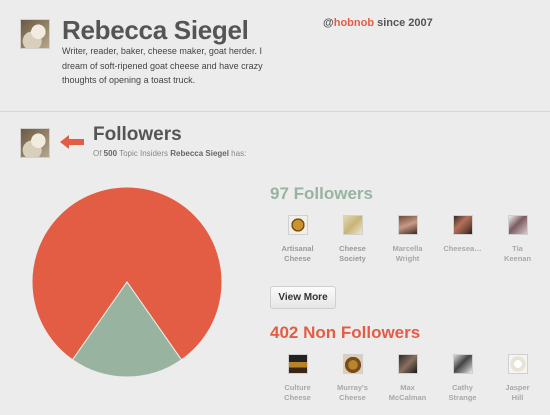 The image size is (550, 415). Describe the element at coordinates (462, 392) in the screenshot. I see `non-follower-label: Cathy Strange` at that location.